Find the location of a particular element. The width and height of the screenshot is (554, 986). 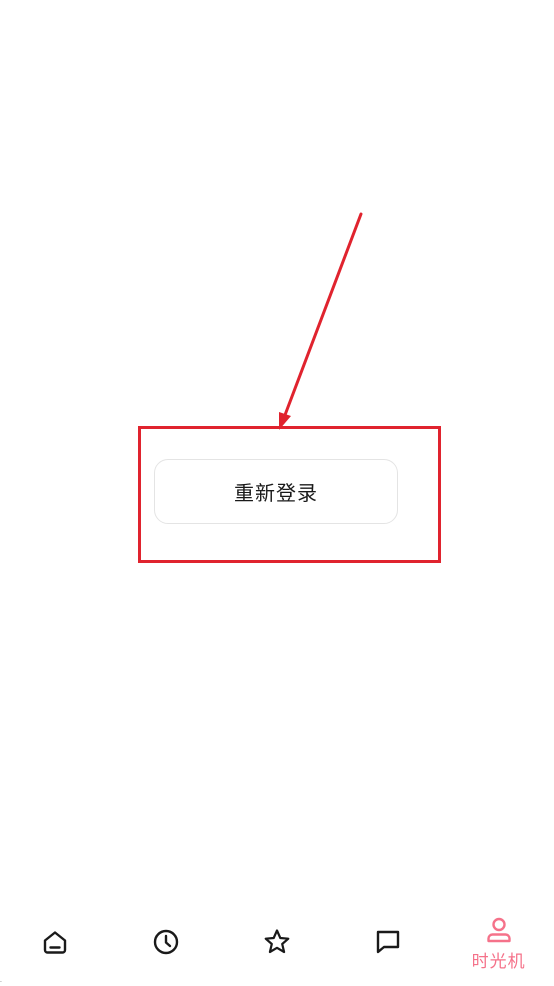

tab-time-machine: 时光机 is located at coordinates (499, 941).